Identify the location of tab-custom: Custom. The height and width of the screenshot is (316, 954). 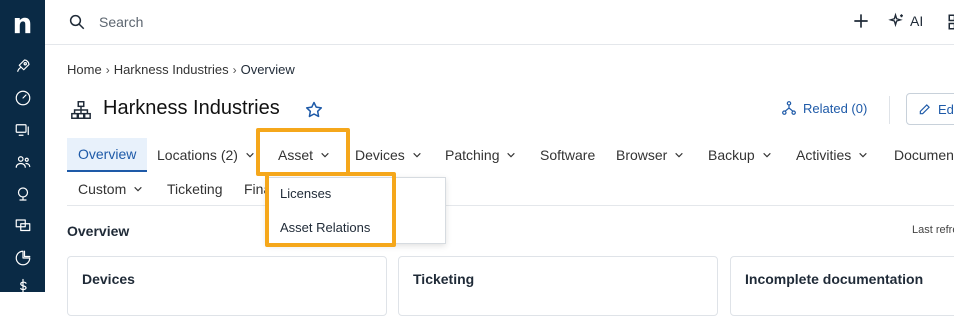
(110, 189).